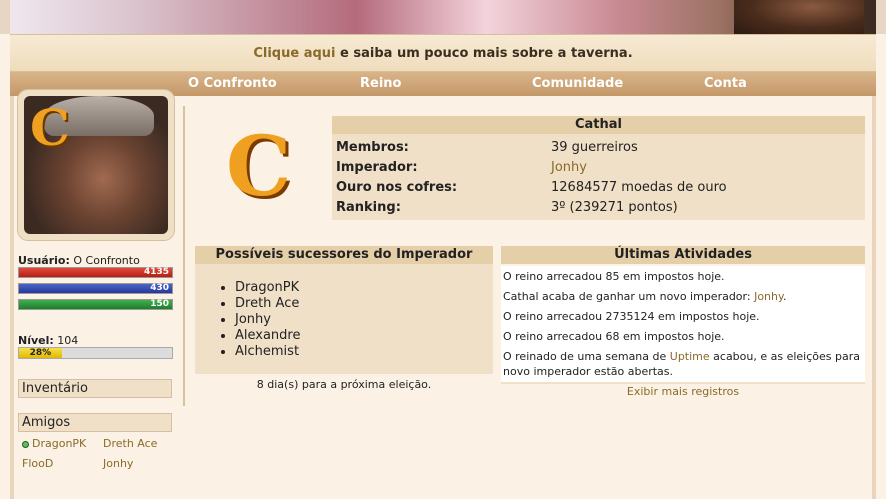 Image resolution: width=886 pixels, height=499 pixels. What do you see at coordinates (507, 207) in the screenshot?
I see `info-row-ranking: Ranking: 3º (239271 pontos)` at bounding box center [507, 207].